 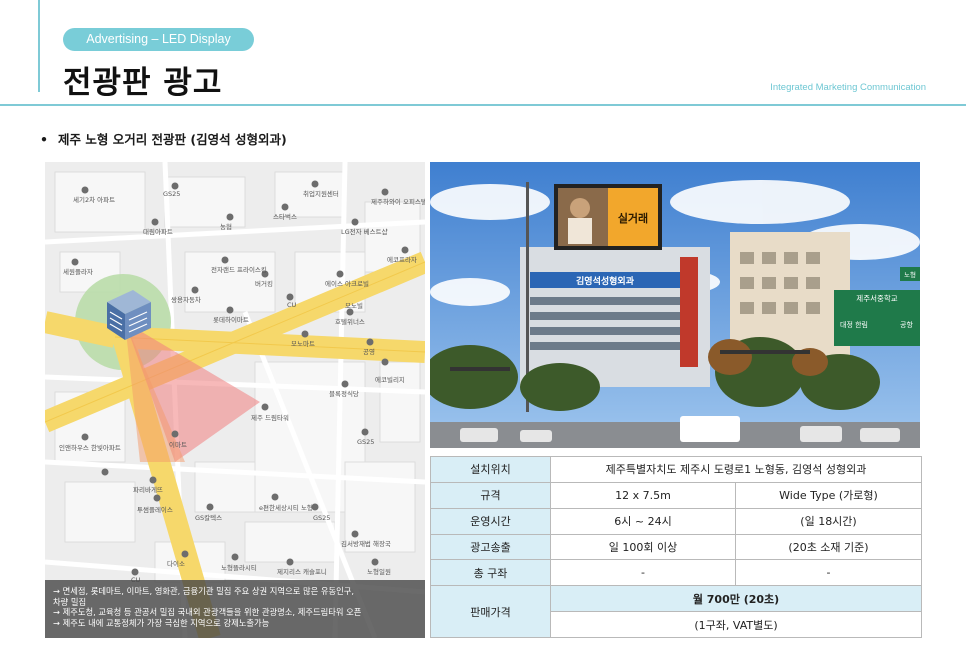 What do you see at coordinates (350, 322) in the screenshot?
I see `map-label: 호텔위너스` at bounding box center [350, 322].